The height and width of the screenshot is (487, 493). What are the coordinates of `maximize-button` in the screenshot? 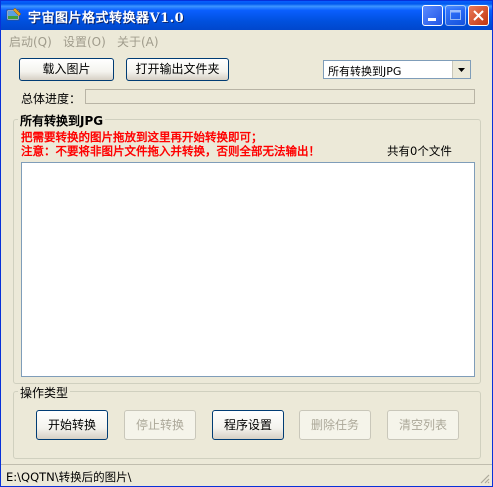 It's located at (455, 15).